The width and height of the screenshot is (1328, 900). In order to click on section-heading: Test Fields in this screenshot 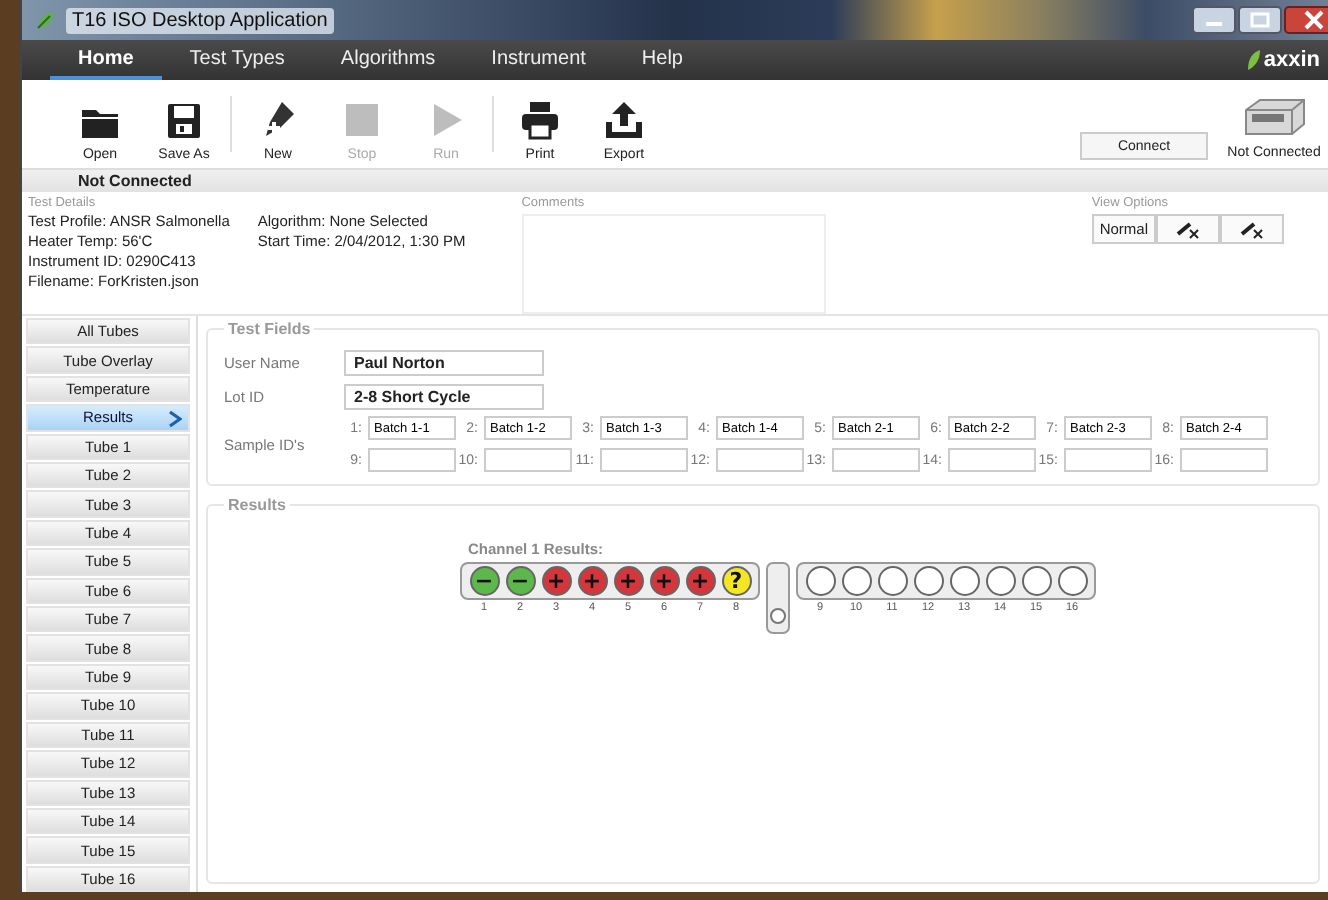, I will do `click(269, 329)`.